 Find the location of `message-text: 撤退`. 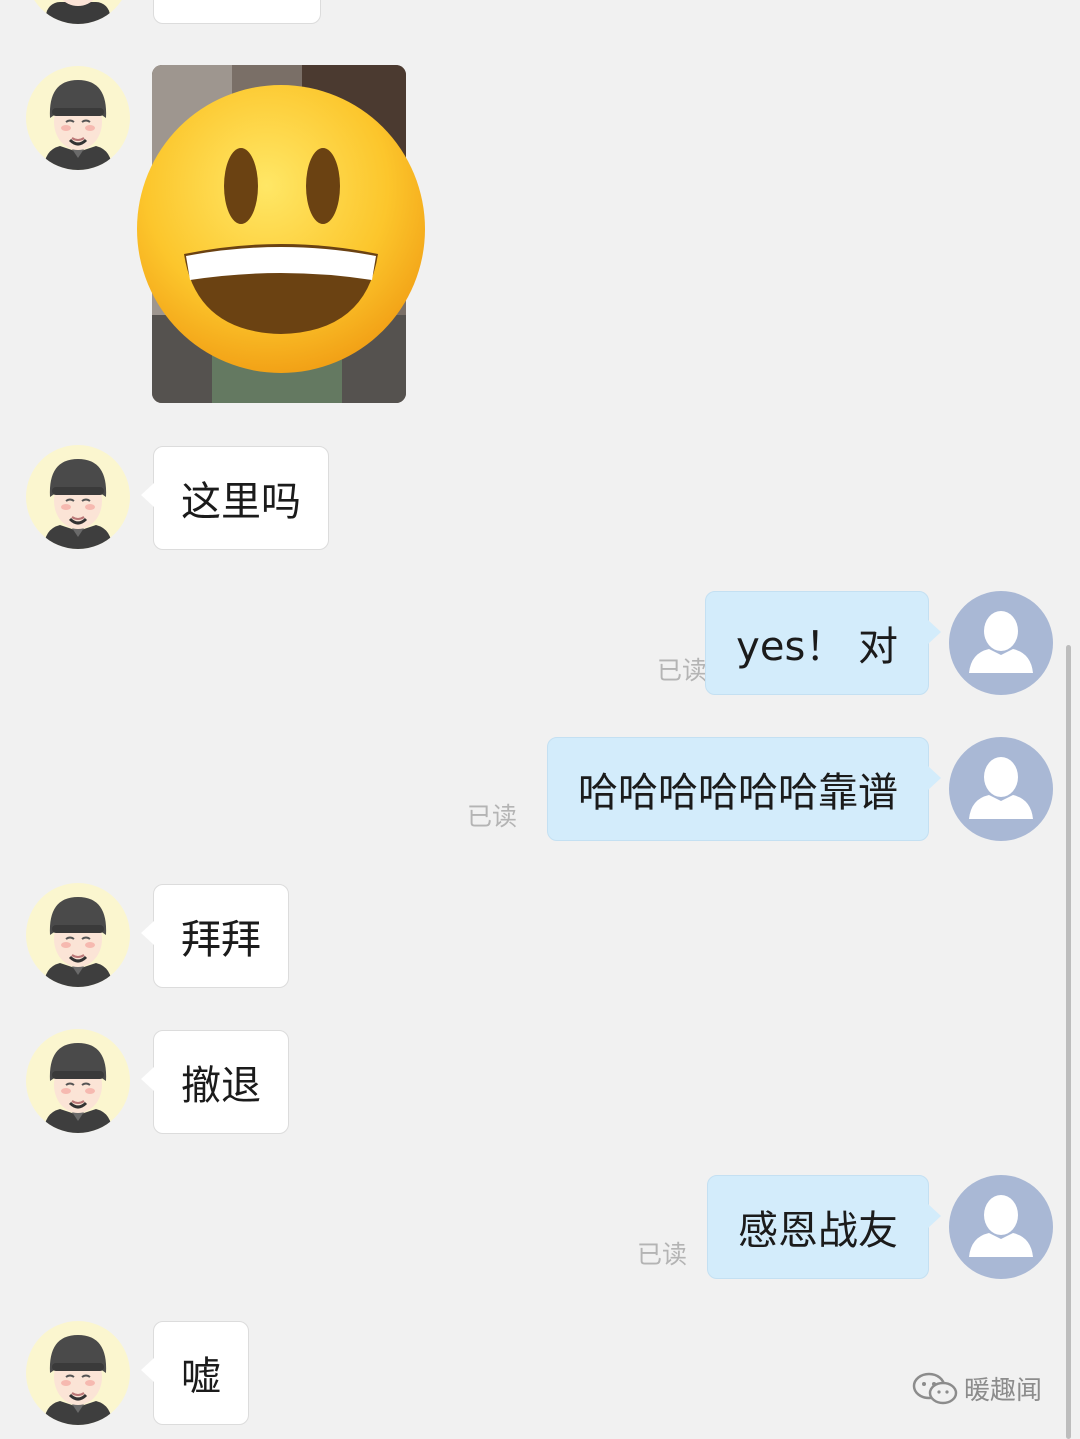

message-text: 撤退 is located at coordinates (221, 1086).